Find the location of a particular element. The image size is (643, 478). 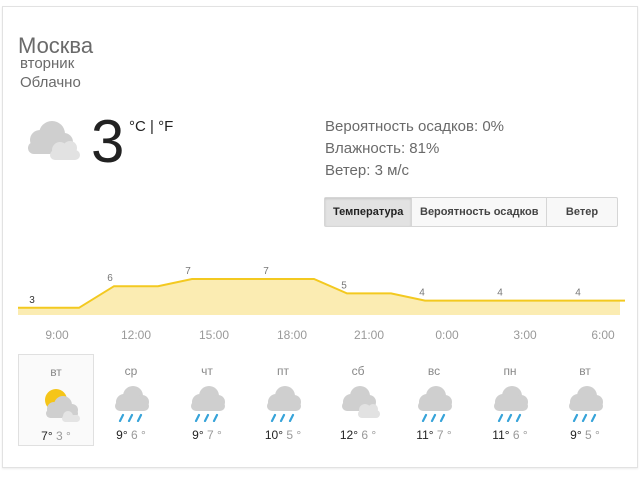

time-tick-label: 6:00 is located at coordinates (603, 335).